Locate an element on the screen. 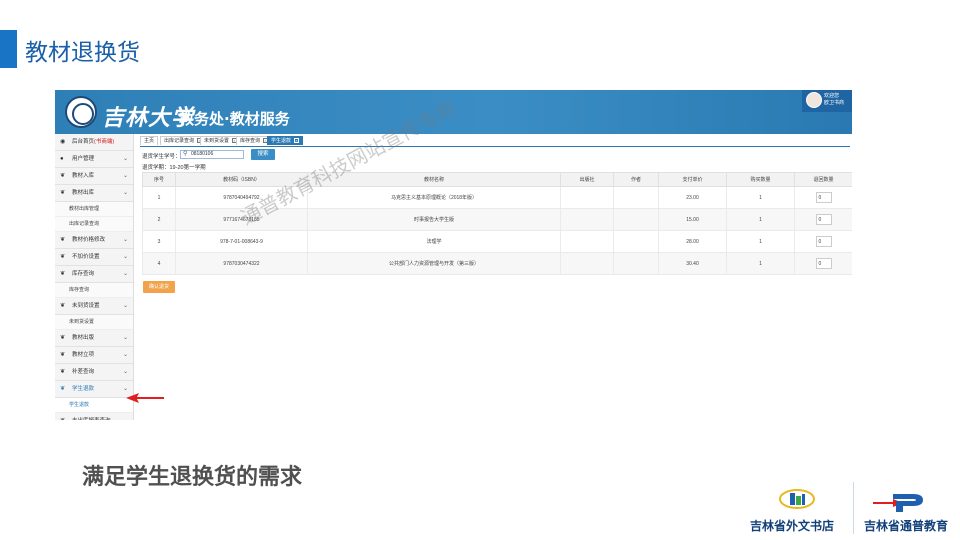 The image size is (960, 540). table-cell-no: 3 is located at coordinates (159, 241).